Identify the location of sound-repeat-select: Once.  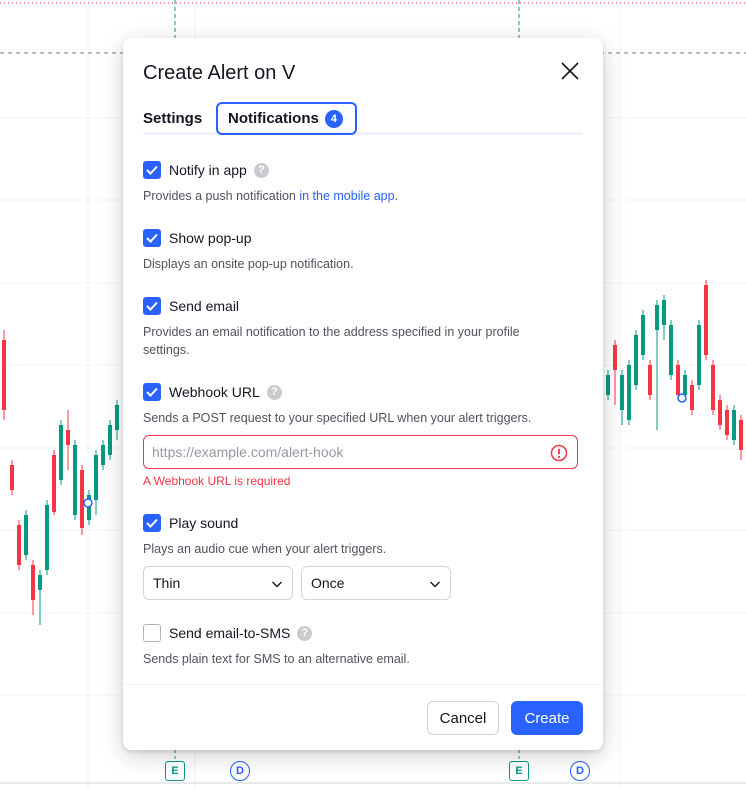
(376, 583).